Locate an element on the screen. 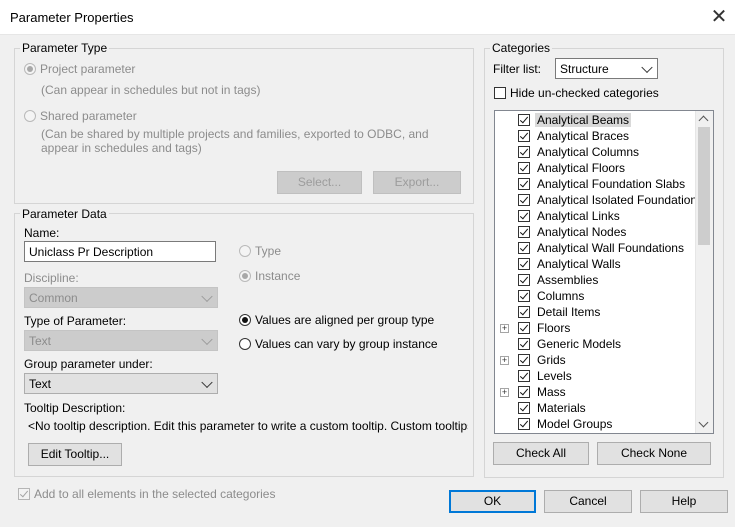 Image resolution: width=735 pixels, height=527 pixels. list-item: Materials is located at coordinates (595, 408).